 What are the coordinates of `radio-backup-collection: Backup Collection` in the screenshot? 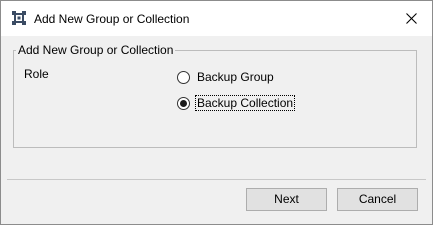 It's located at (236, 103).